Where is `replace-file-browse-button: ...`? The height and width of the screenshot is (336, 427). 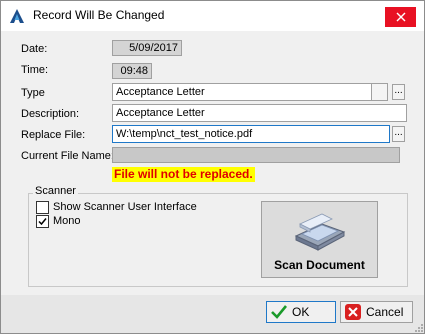 replace-file-browse-button: ... is located at coordinates (398, 134).